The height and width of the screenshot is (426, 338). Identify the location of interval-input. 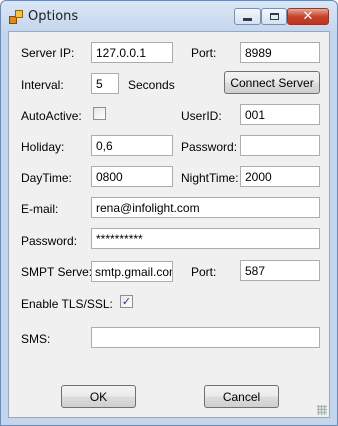
(105, 83).